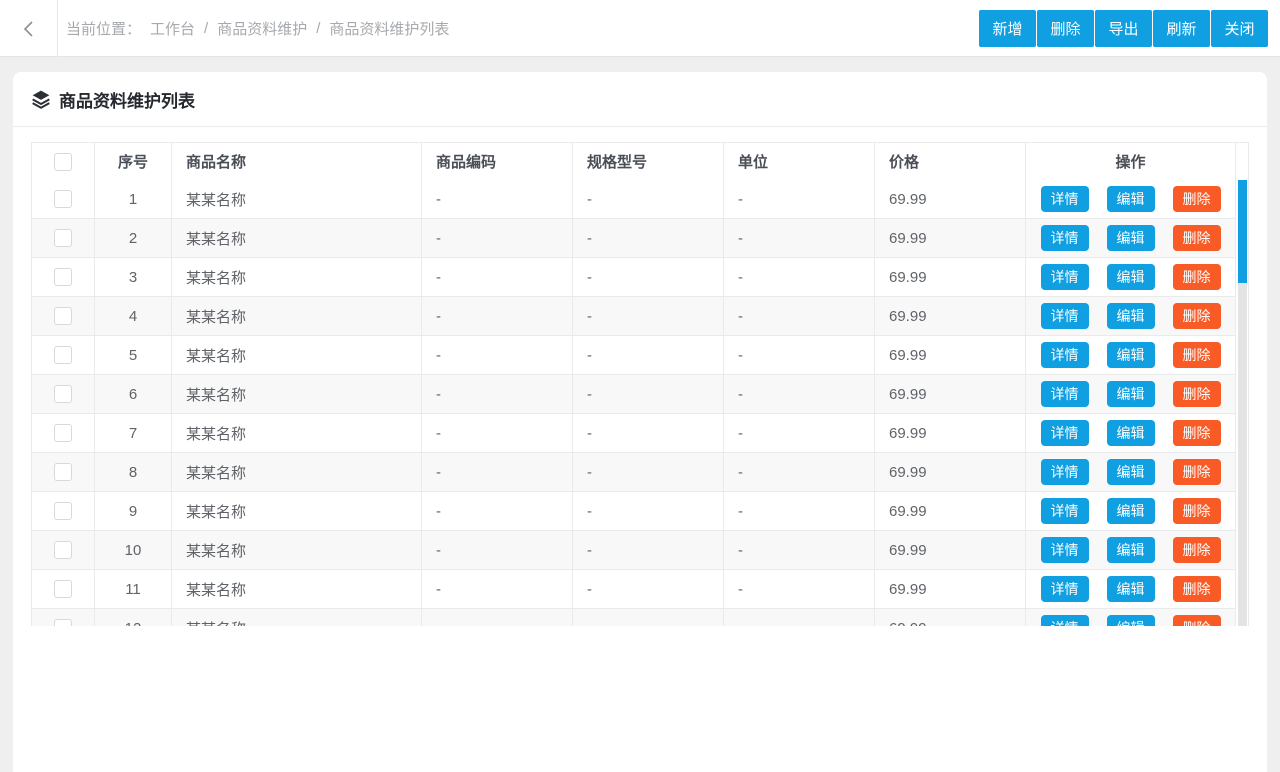  Describe the element at coordinates (1242, 231) in the screenshot. I see `vertical-scrollbar-thumb` at that location.